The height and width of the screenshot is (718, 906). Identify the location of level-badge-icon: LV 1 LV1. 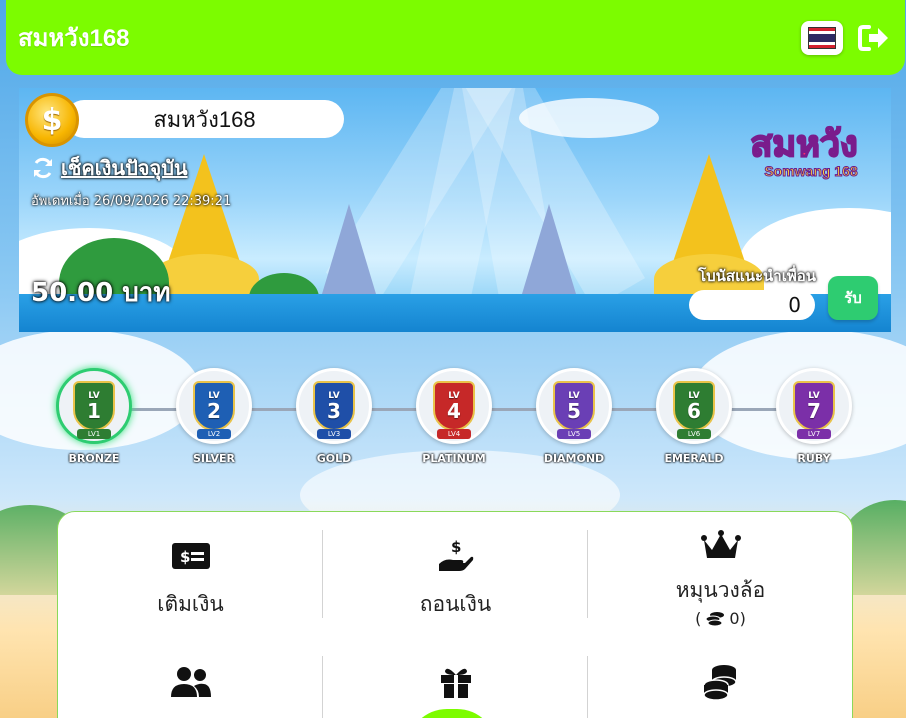
(94, 406).